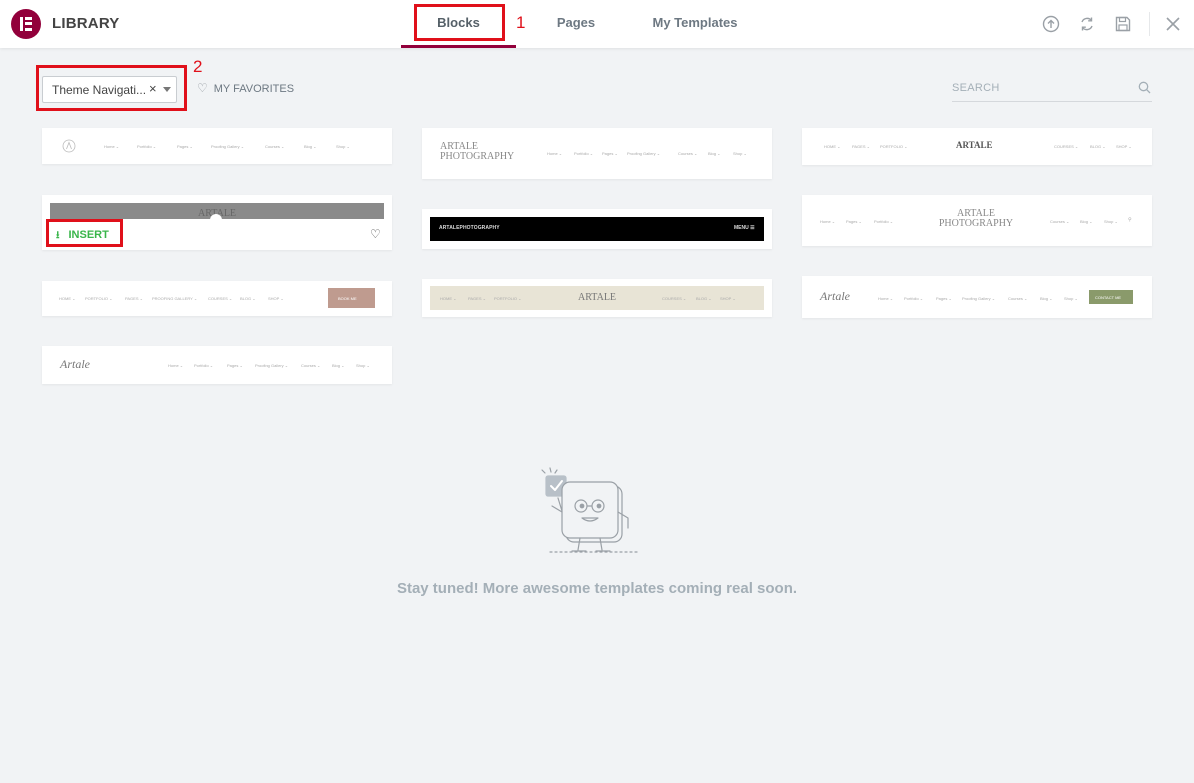 This screenshot has height=783, width=1194. Describe the element at coordinates (469, 228) in the screenshot. I see `card-brand: ARTALEPHOTOGRAPHY` at that location.